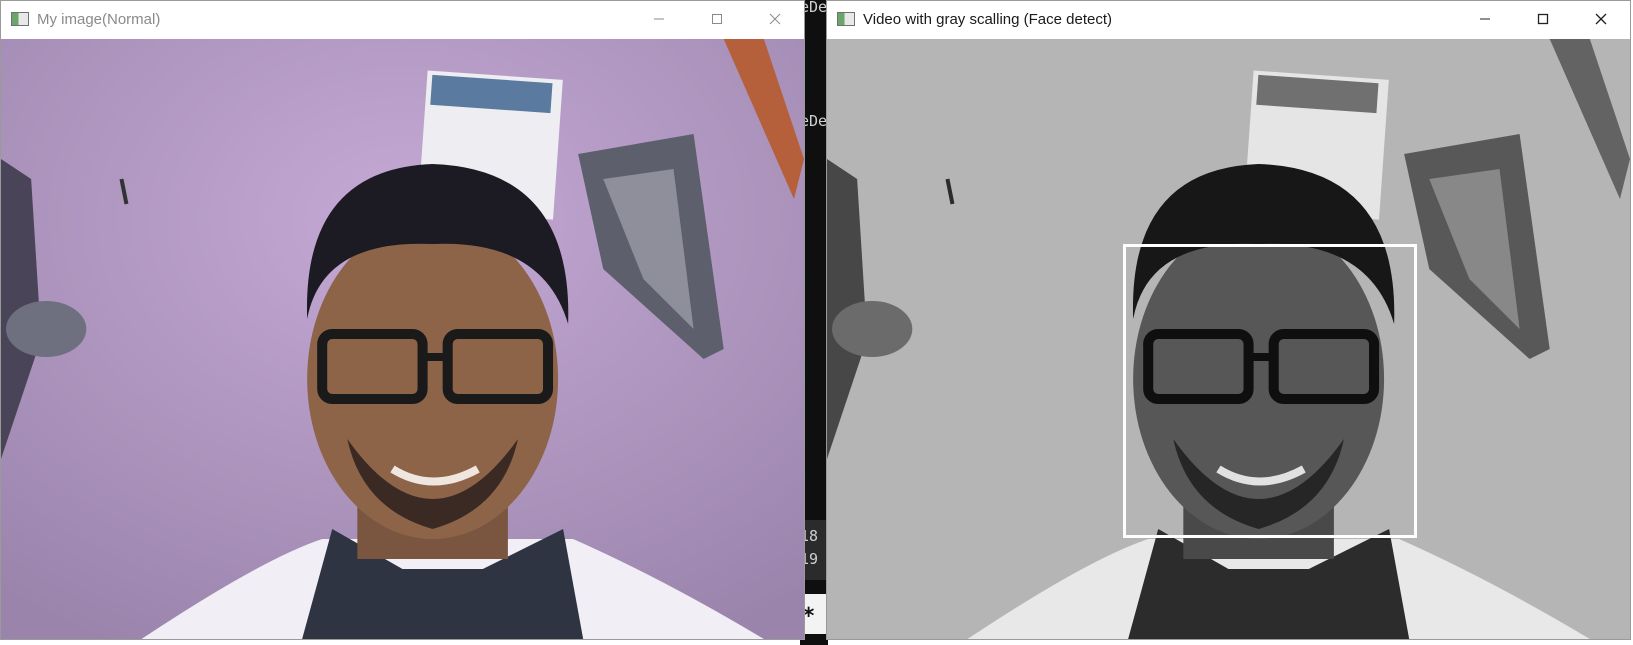 The image size is (1633, 645). Describe the element at coordinates (988, 19) in the screenshot. I see `window-title: Video with gray scalling (Face detect)` at that location.